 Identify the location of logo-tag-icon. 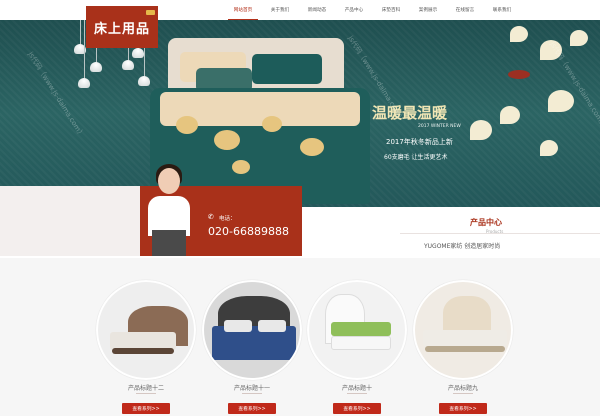
(150, 12).